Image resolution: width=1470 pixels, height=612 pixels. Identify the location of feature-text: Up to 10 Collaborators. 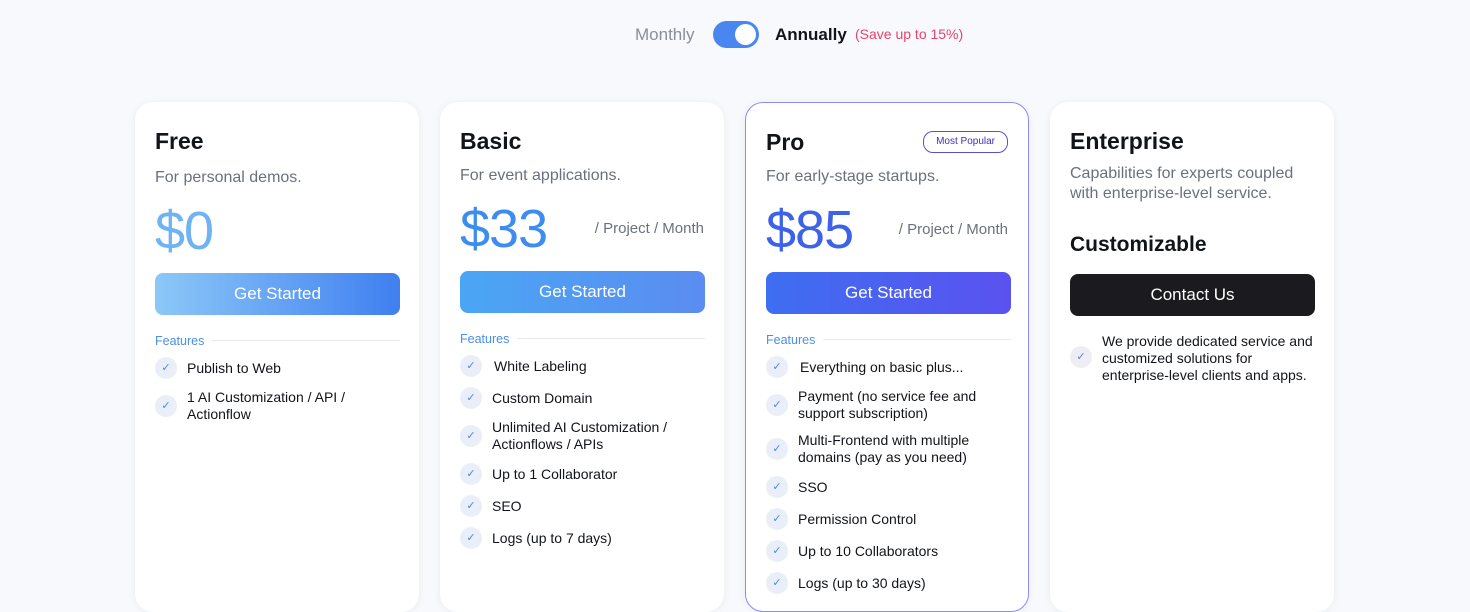
(868, 551).